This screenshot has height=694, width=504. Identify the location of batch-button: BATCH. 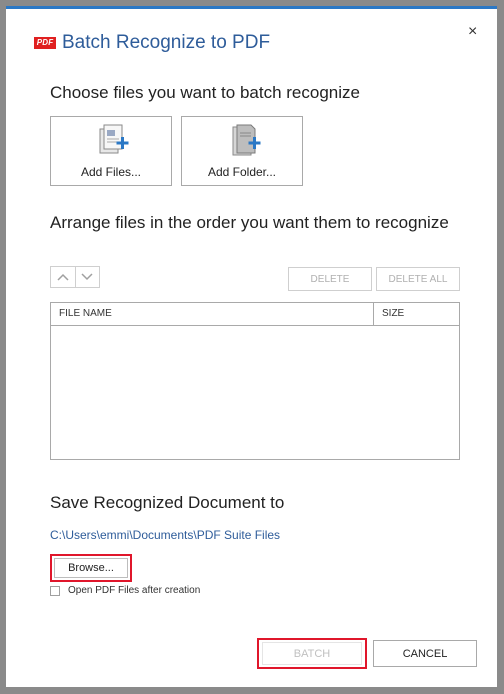
(312, 653).